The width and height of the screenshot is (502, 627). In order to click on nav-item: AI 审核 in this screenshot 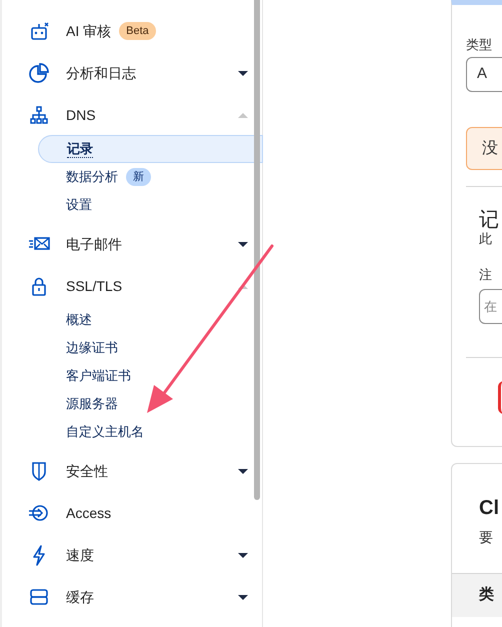, I will do `click(89, 31)`.